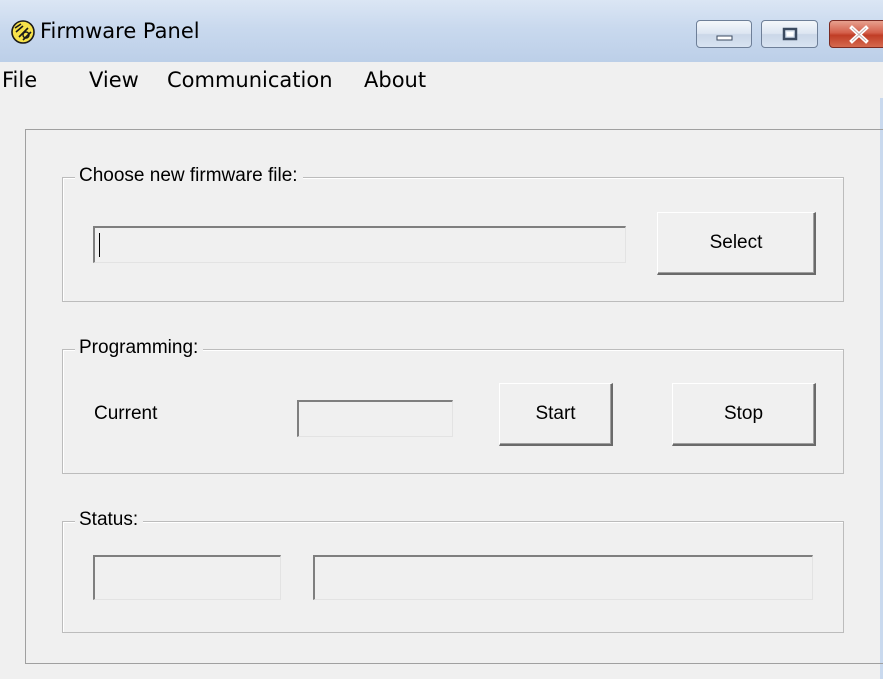 This screenshot has width=883, height=679. What do you see at coordinates (556, 414) in the screenshot?
I see `start-button: Start` at bounding box center [556, 414].